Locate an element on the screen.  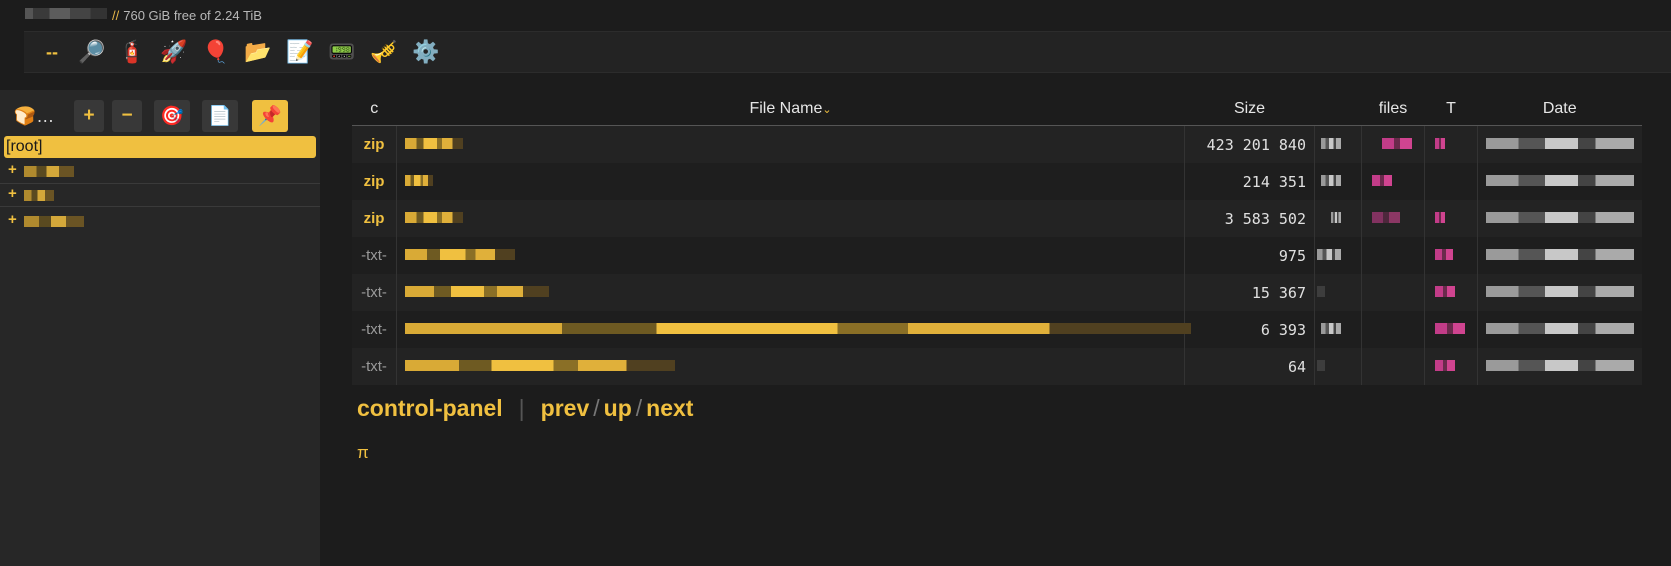
file-size: 214 351 is located at coordinates (1249, 181).